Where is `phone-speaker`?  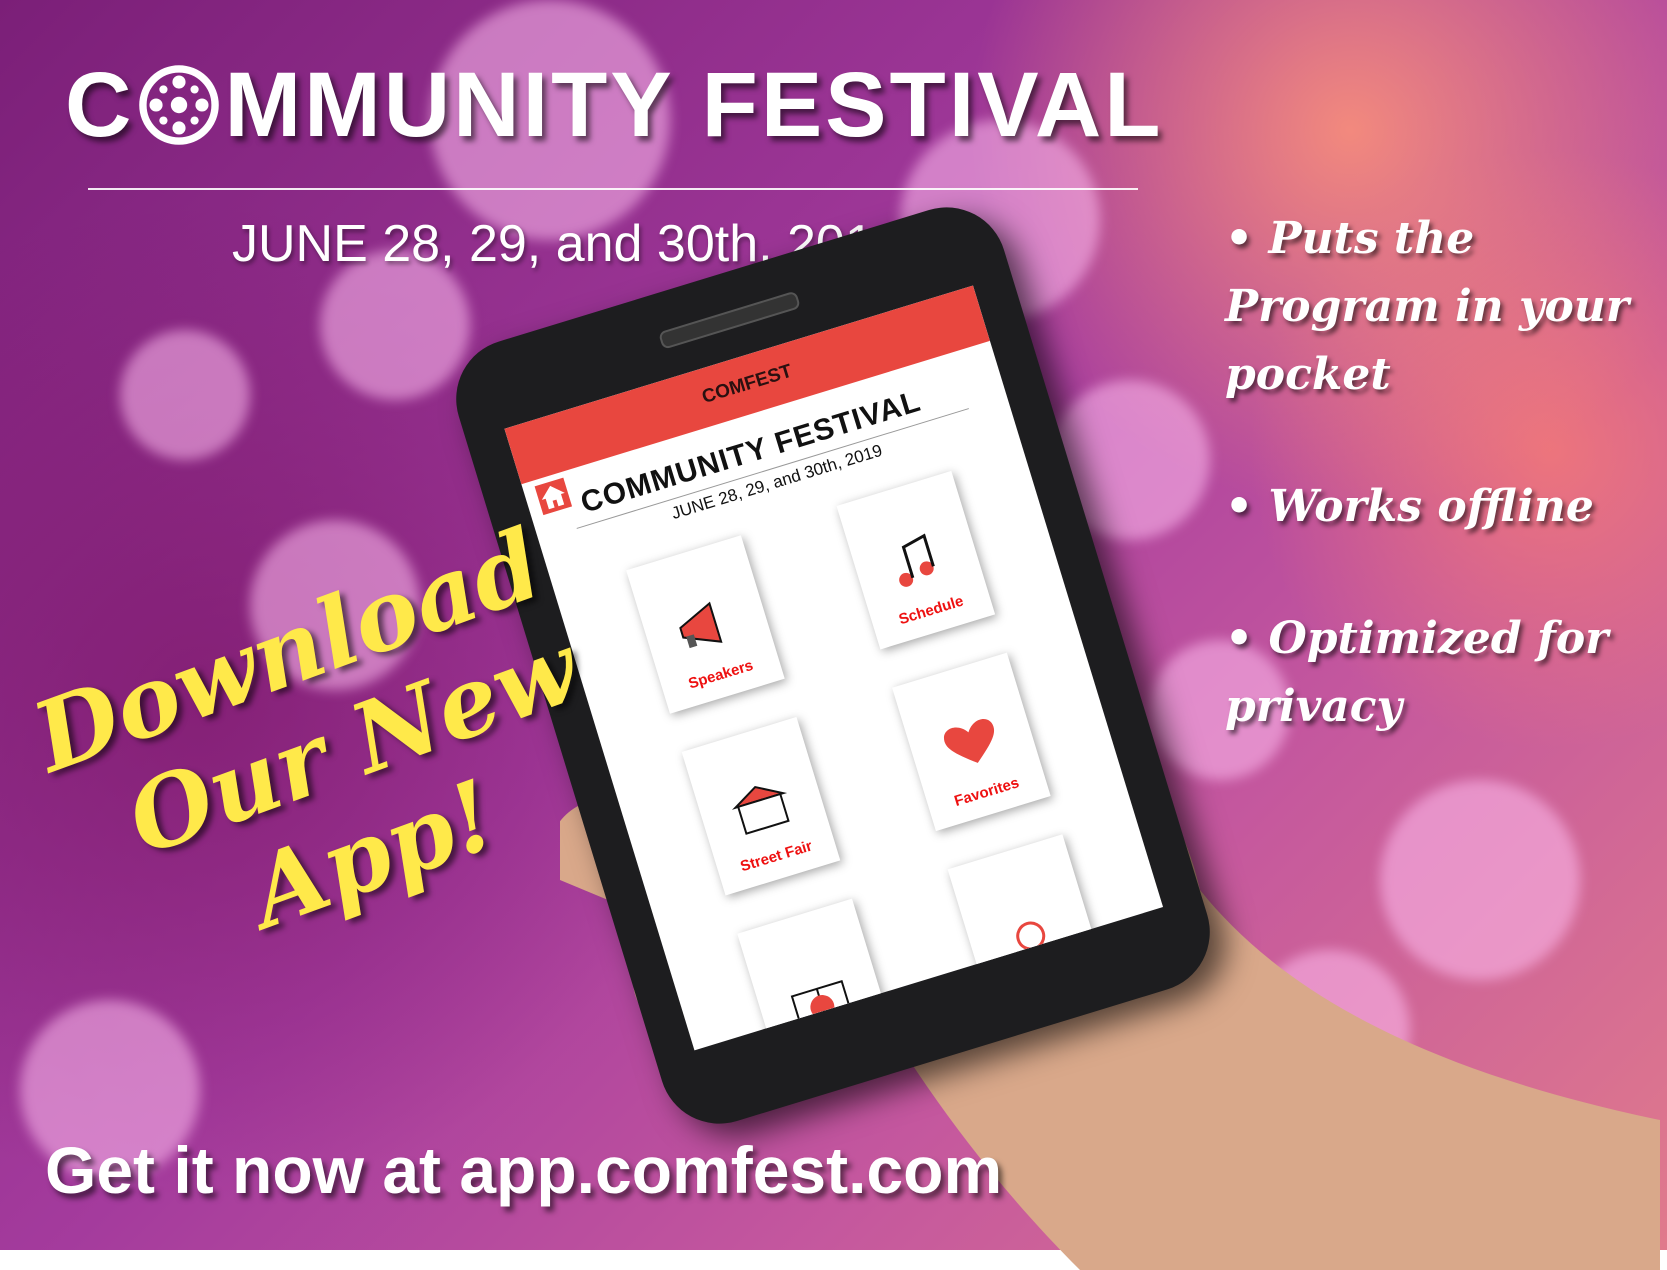 phone-speaker is located at coordinates (729, 320).